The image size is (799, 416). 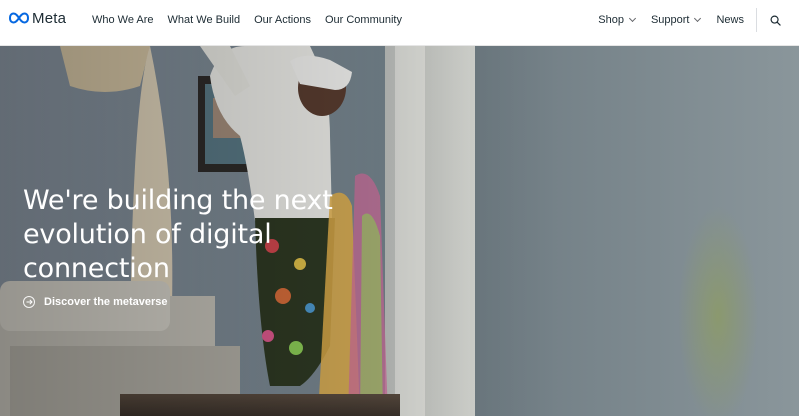 I want to click on search-icon, so click(x=775, y=20).